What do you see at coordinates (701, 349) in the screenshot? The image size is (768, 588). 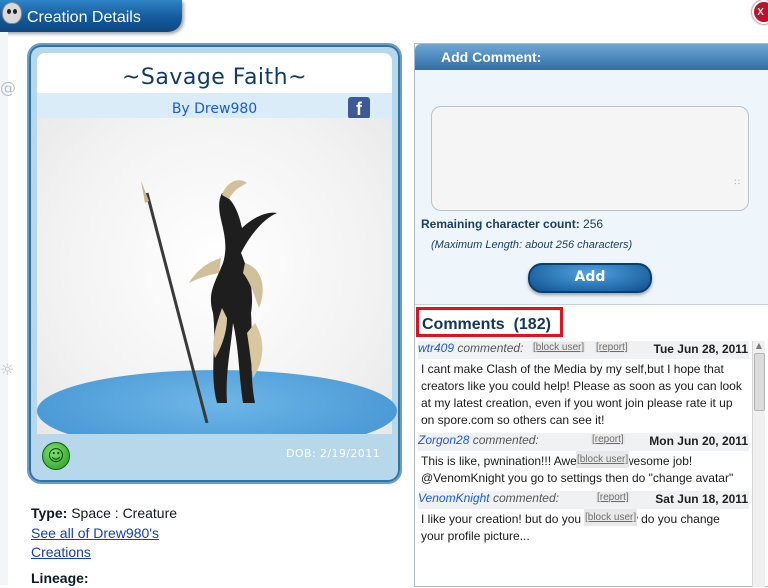 I see `comment-date: Tue Jun 28, 2011` at bounding box center [701, 349].